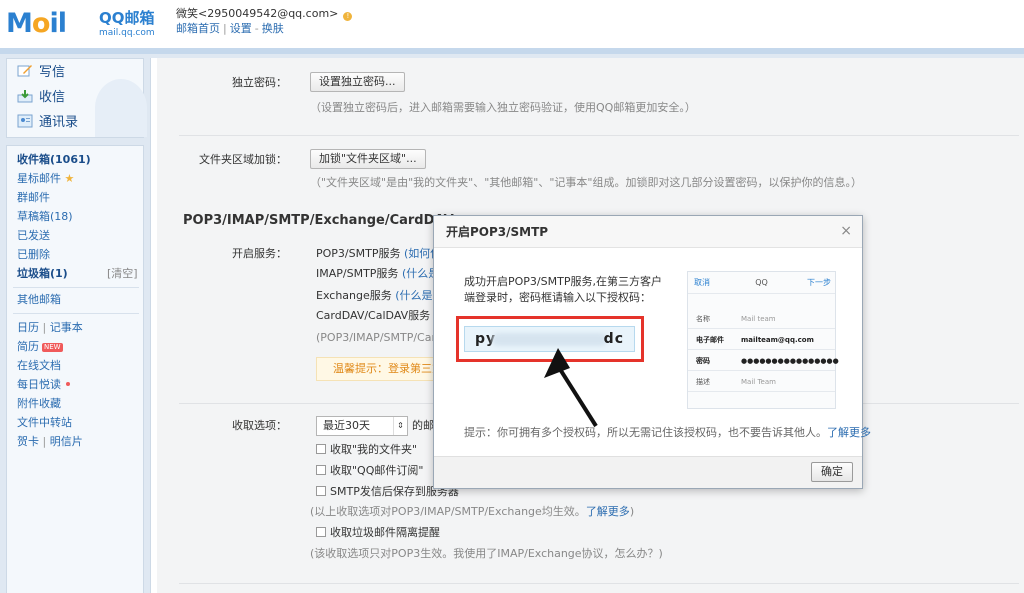  I want to click on receive-button: 收信, so click(41, 98).